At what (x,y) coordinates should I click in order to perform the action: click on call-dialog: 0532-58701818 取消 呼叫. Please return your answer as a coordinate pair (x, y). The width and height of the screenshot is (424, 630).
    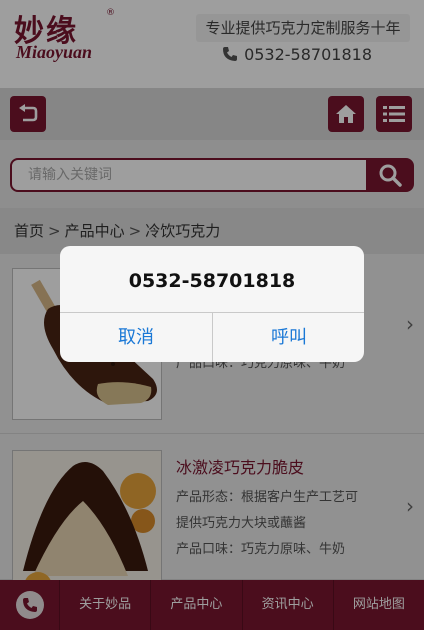
    Looking at the image, I should click on (212, 304).